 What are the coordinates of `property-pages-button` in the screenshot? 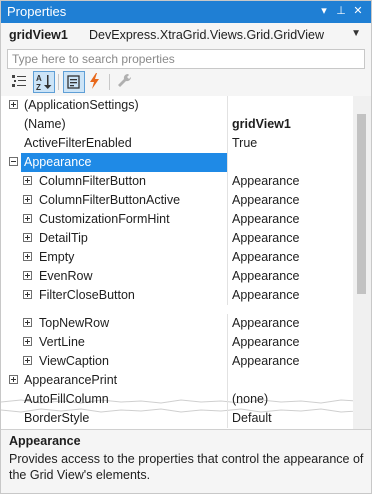 It's located at (125, 82).